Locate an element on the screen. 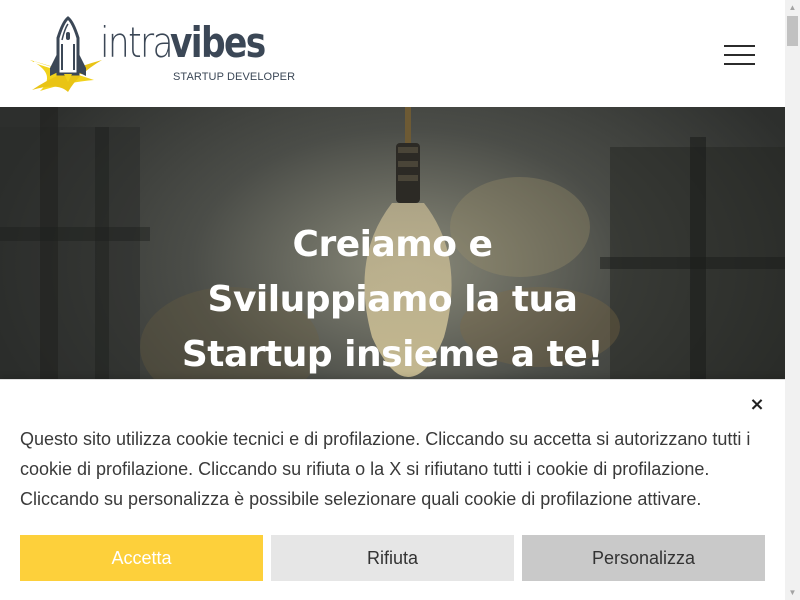 The width and height of the screenshot is (800, 600). site-logo: intra vibes STARTUP DEVELOPER is located at coordinates (161, 55).